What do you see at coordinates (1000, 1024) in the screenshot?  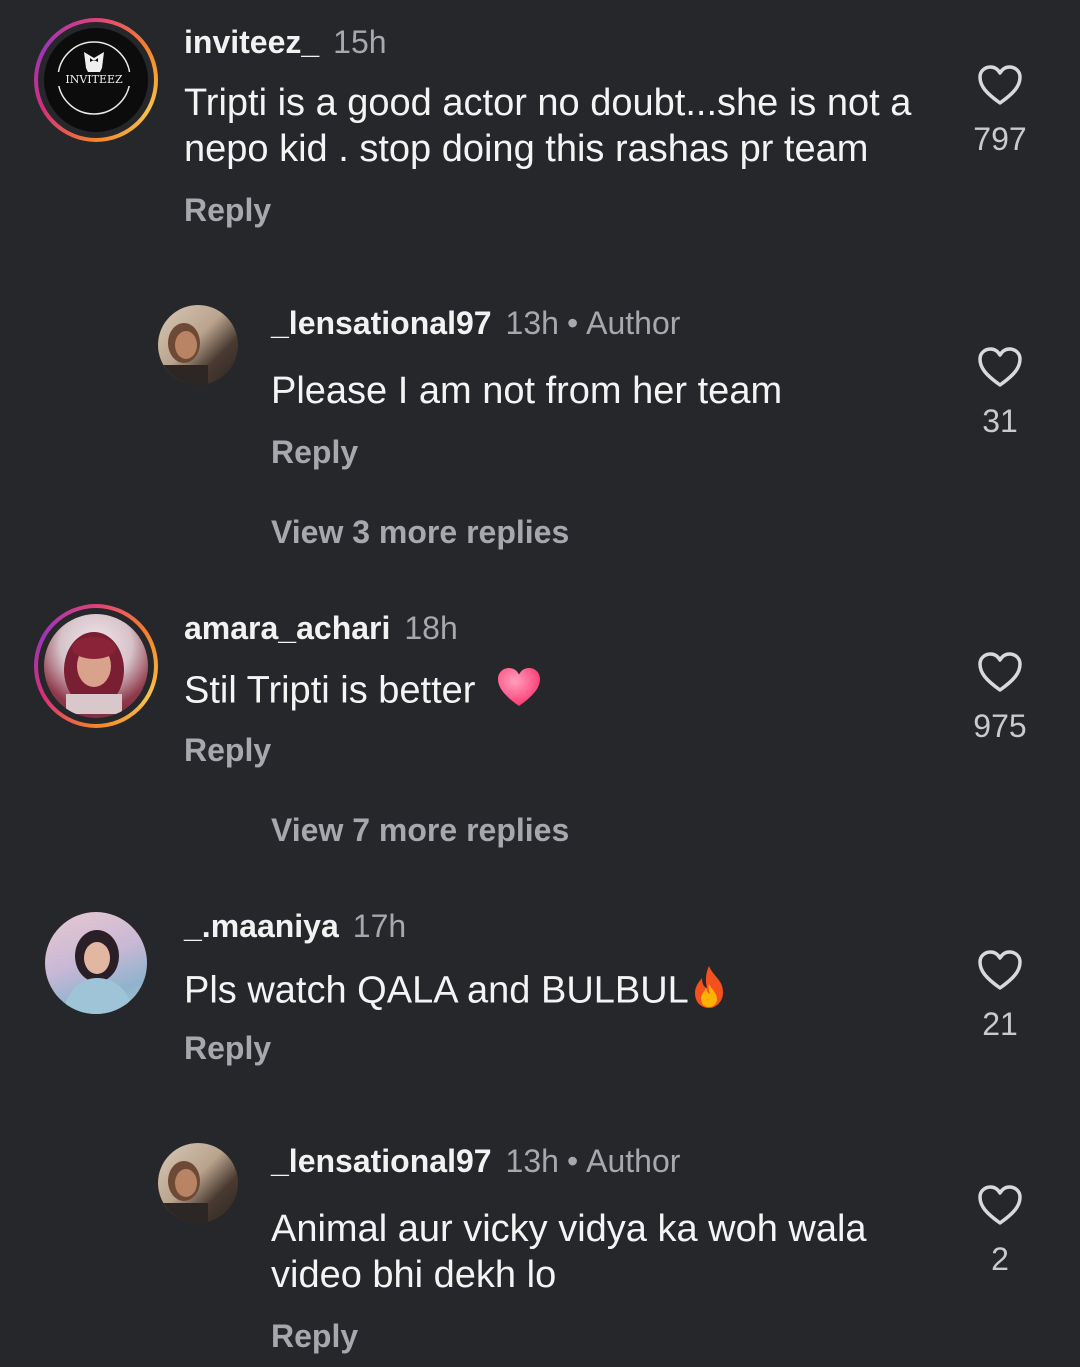 I see `like-count: 21` at bounding box center [1000, 1024].